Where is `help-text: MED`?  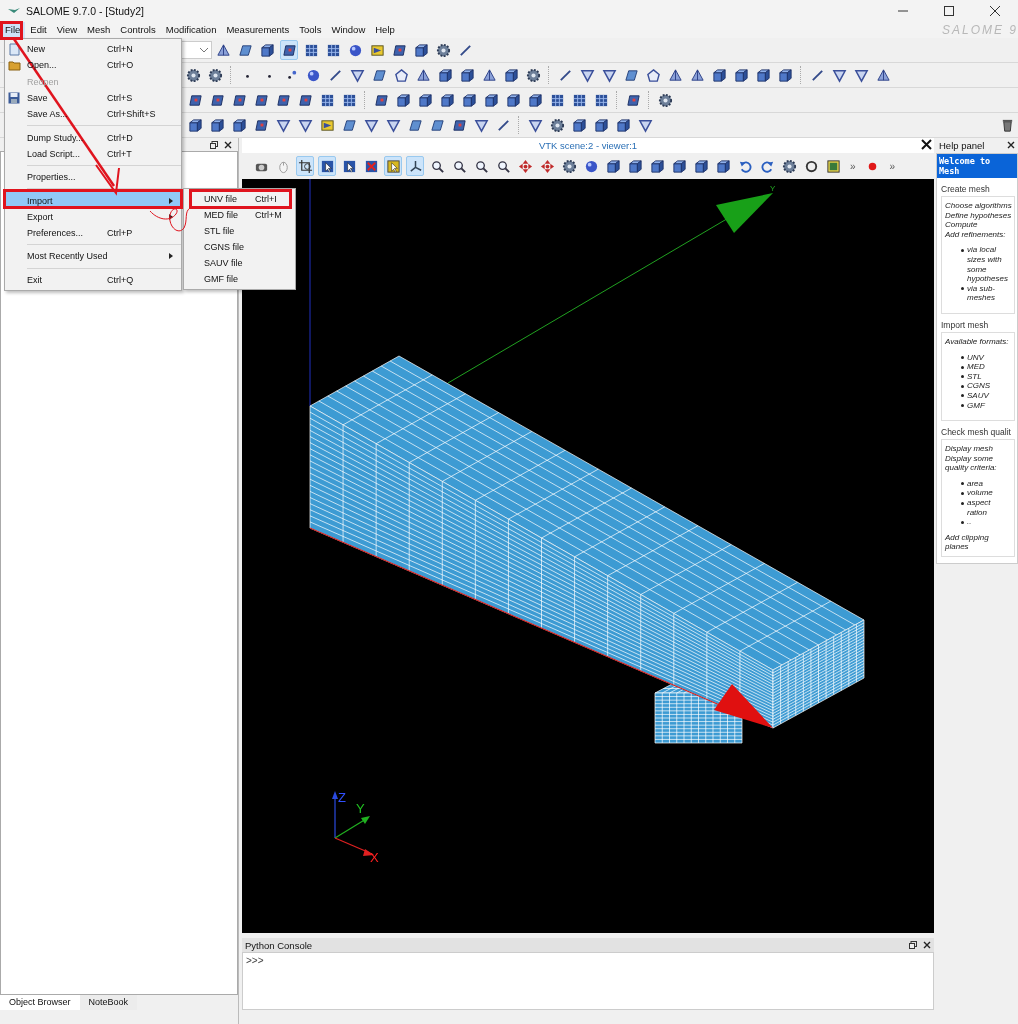
help-text: MED is located at coordinates (976, 367).